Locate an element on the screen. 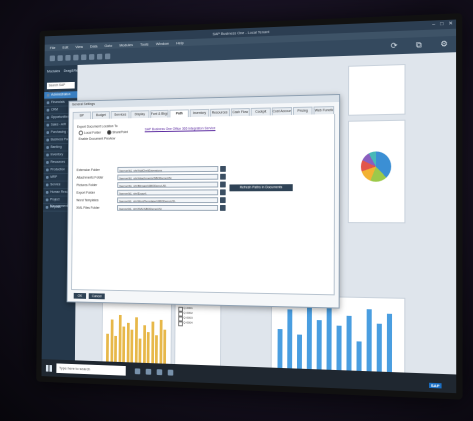 This screenshot has width=473, height=421. task-view-icon is located at coordinates (137, 371).